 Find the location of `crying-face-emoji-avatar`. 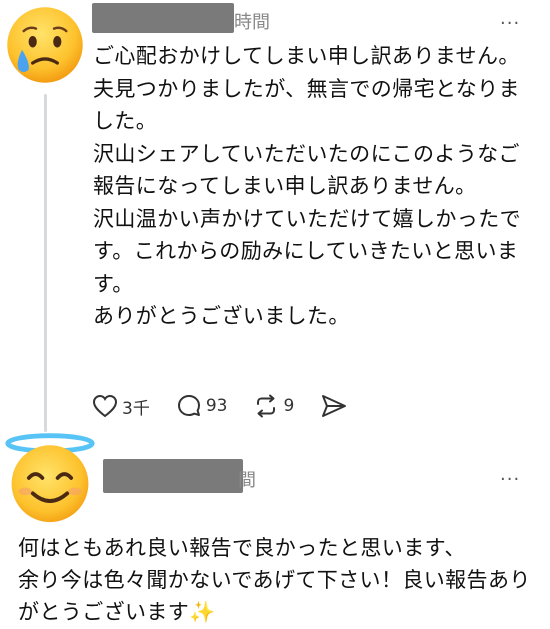

crying-face-emoji-avatar is located at coordinates (45, 45).